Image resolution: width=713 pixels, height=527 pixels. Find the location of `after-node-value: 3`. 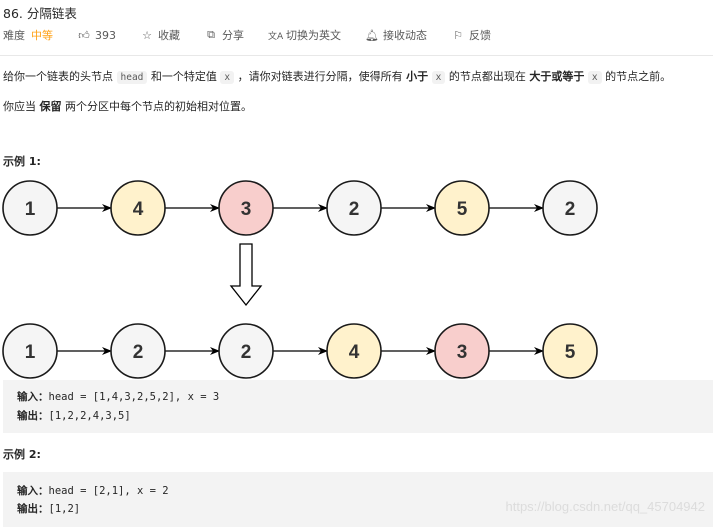

after-node-value: 3 is located at coordinates (462, 352).